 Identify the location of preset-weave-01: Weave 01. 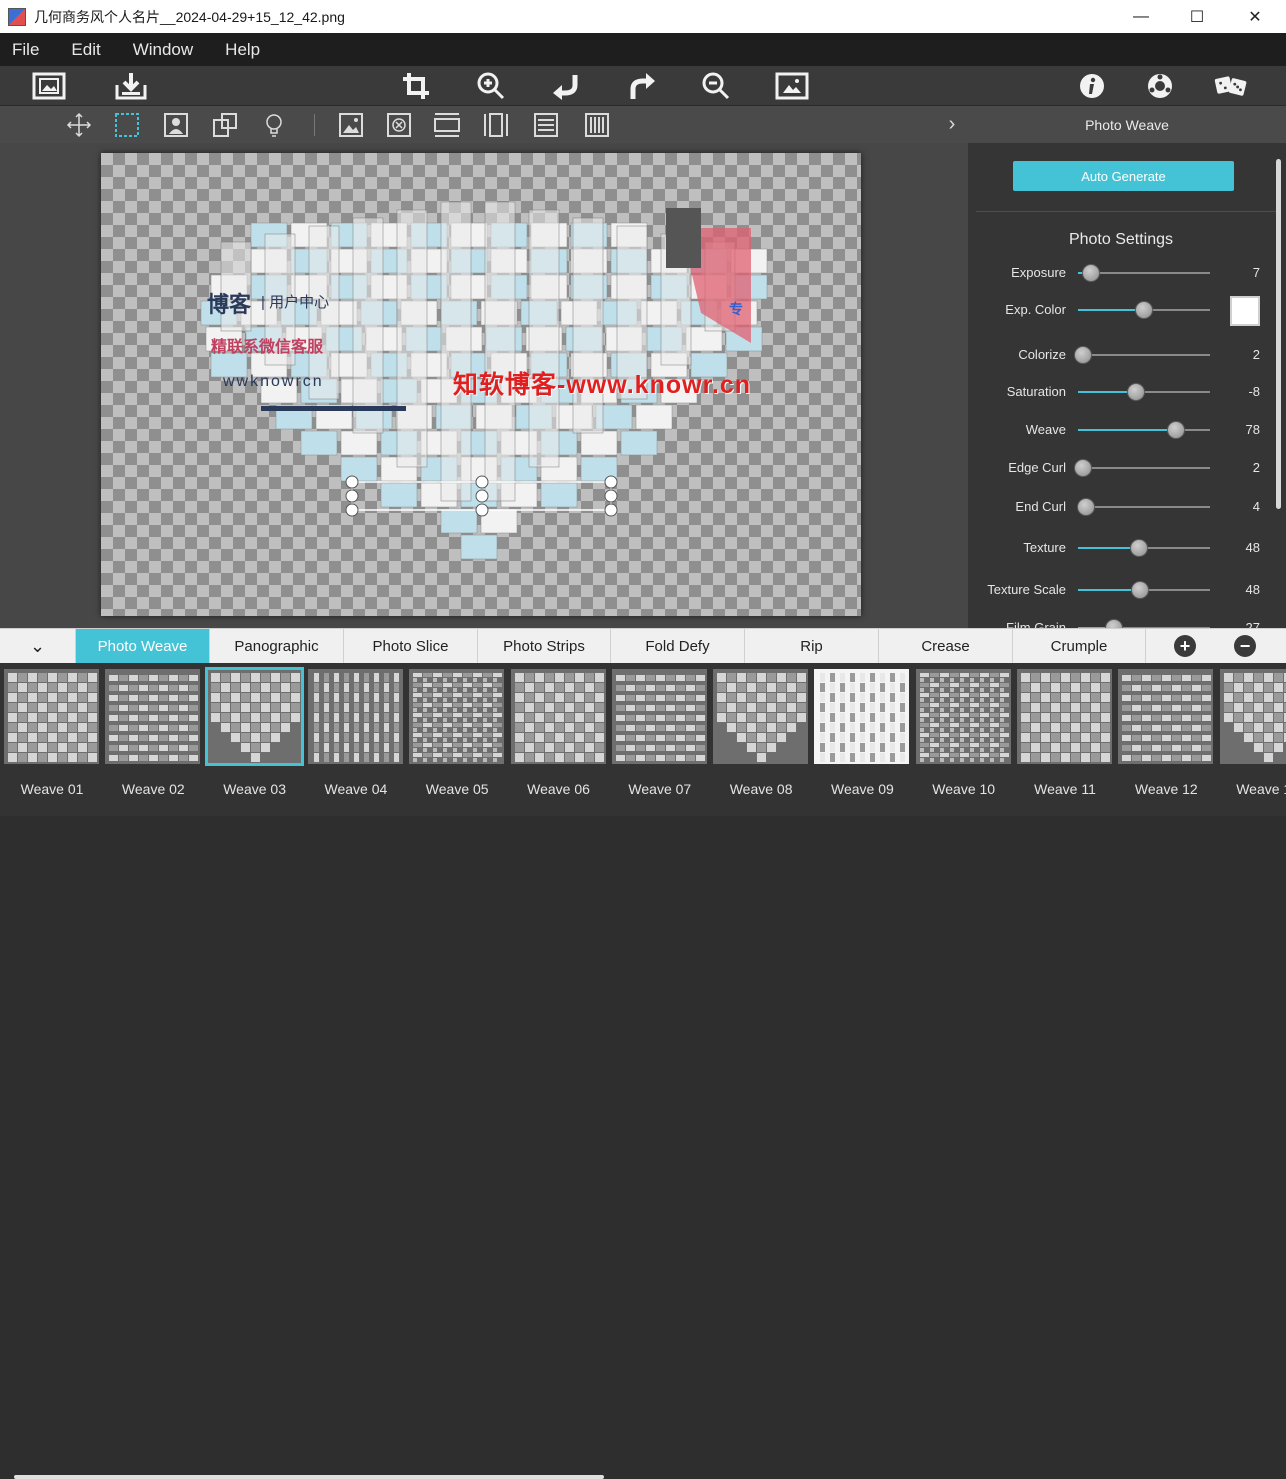
(51, 733).